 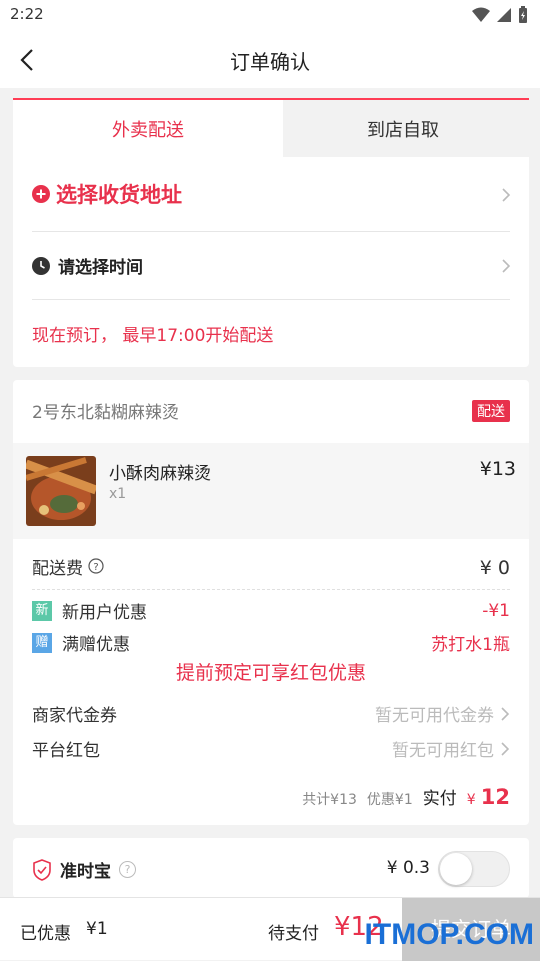 I want to click on delivery-notice-text: 现在预订， 最早17:00开始配送, so click(x=153, y=336).